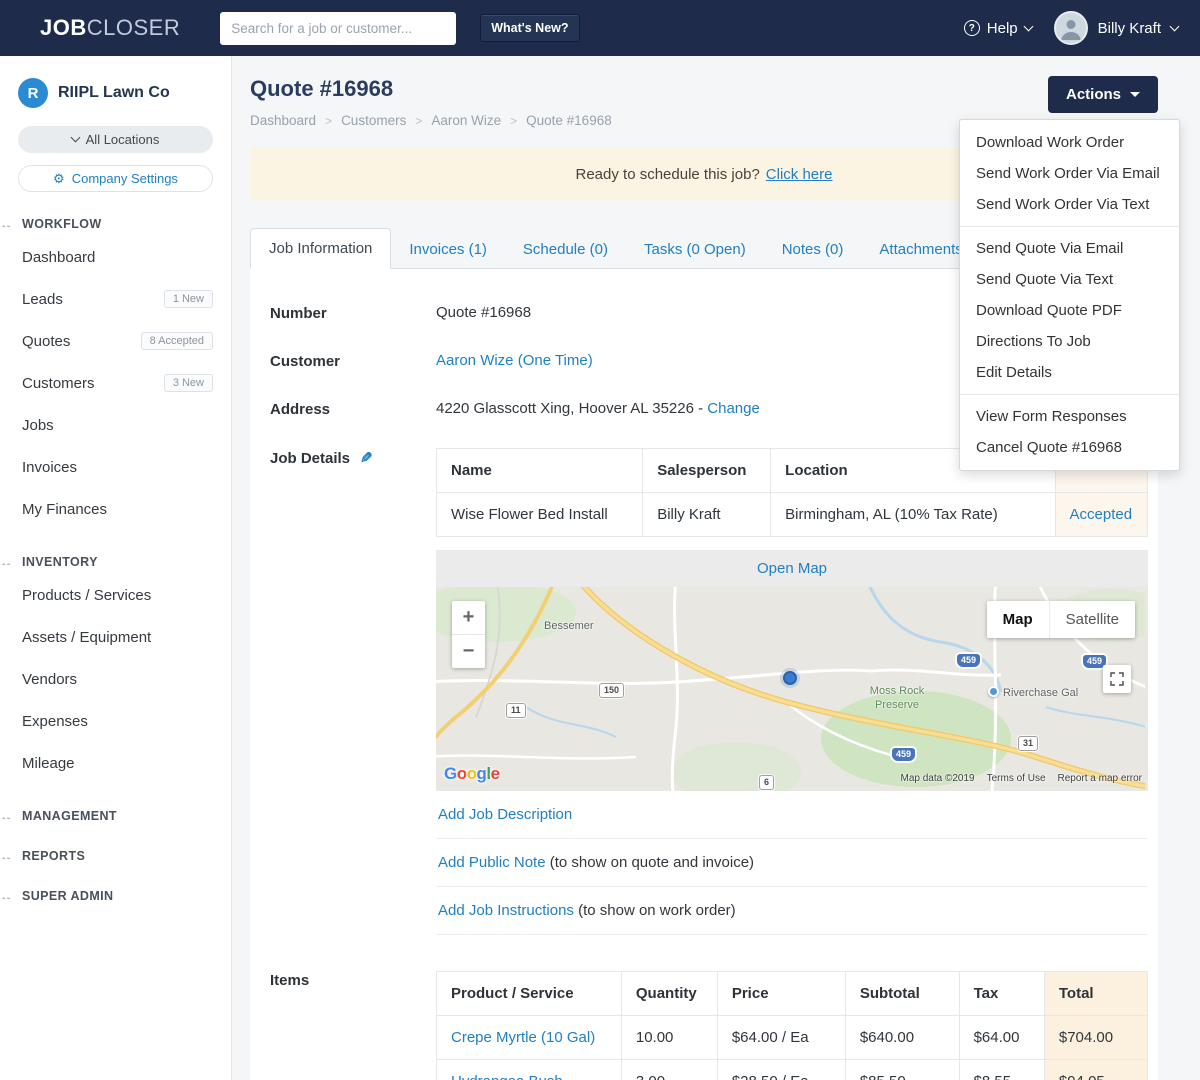  What do you see at coordinates (1091, 619) in the screenshot?
I see `satellite-view-button: Satellite` at bounding box center [1091, 619].